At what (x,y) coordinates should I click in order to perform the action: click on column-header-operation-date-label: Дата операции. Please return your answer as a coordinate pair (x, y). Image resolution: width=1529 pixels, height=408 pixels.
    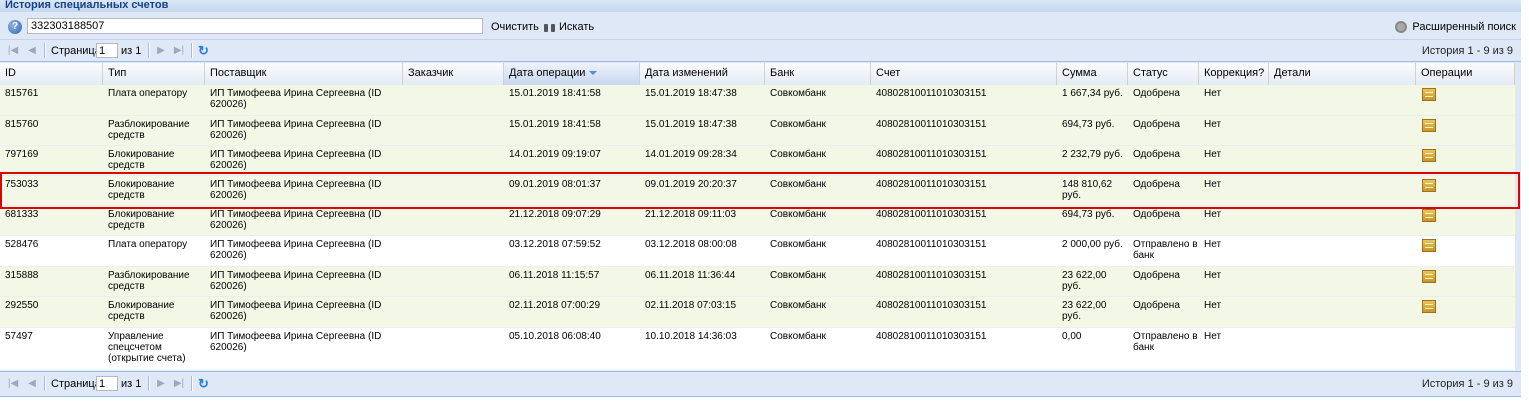
    Looking at the image, I should click on (547, 73).